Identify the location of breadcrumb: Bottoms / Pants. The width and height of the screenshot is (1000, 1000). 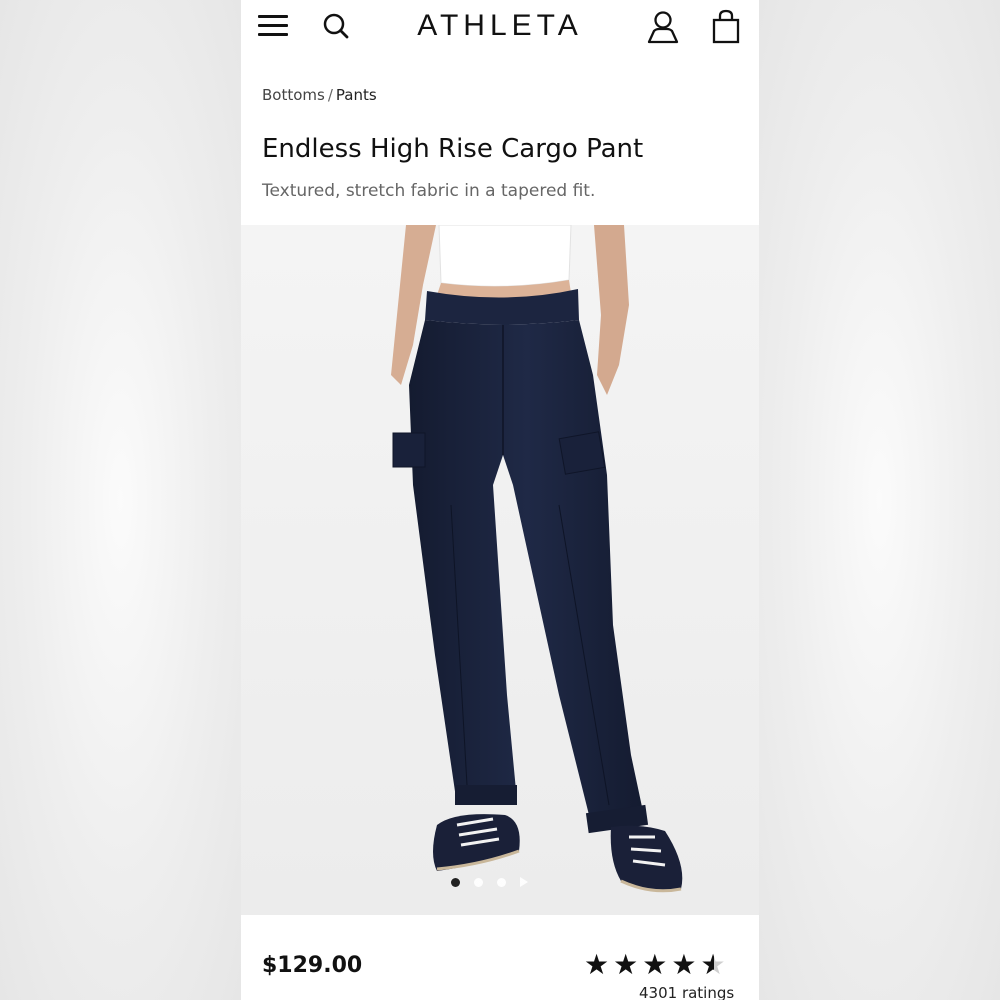
(319, 95).